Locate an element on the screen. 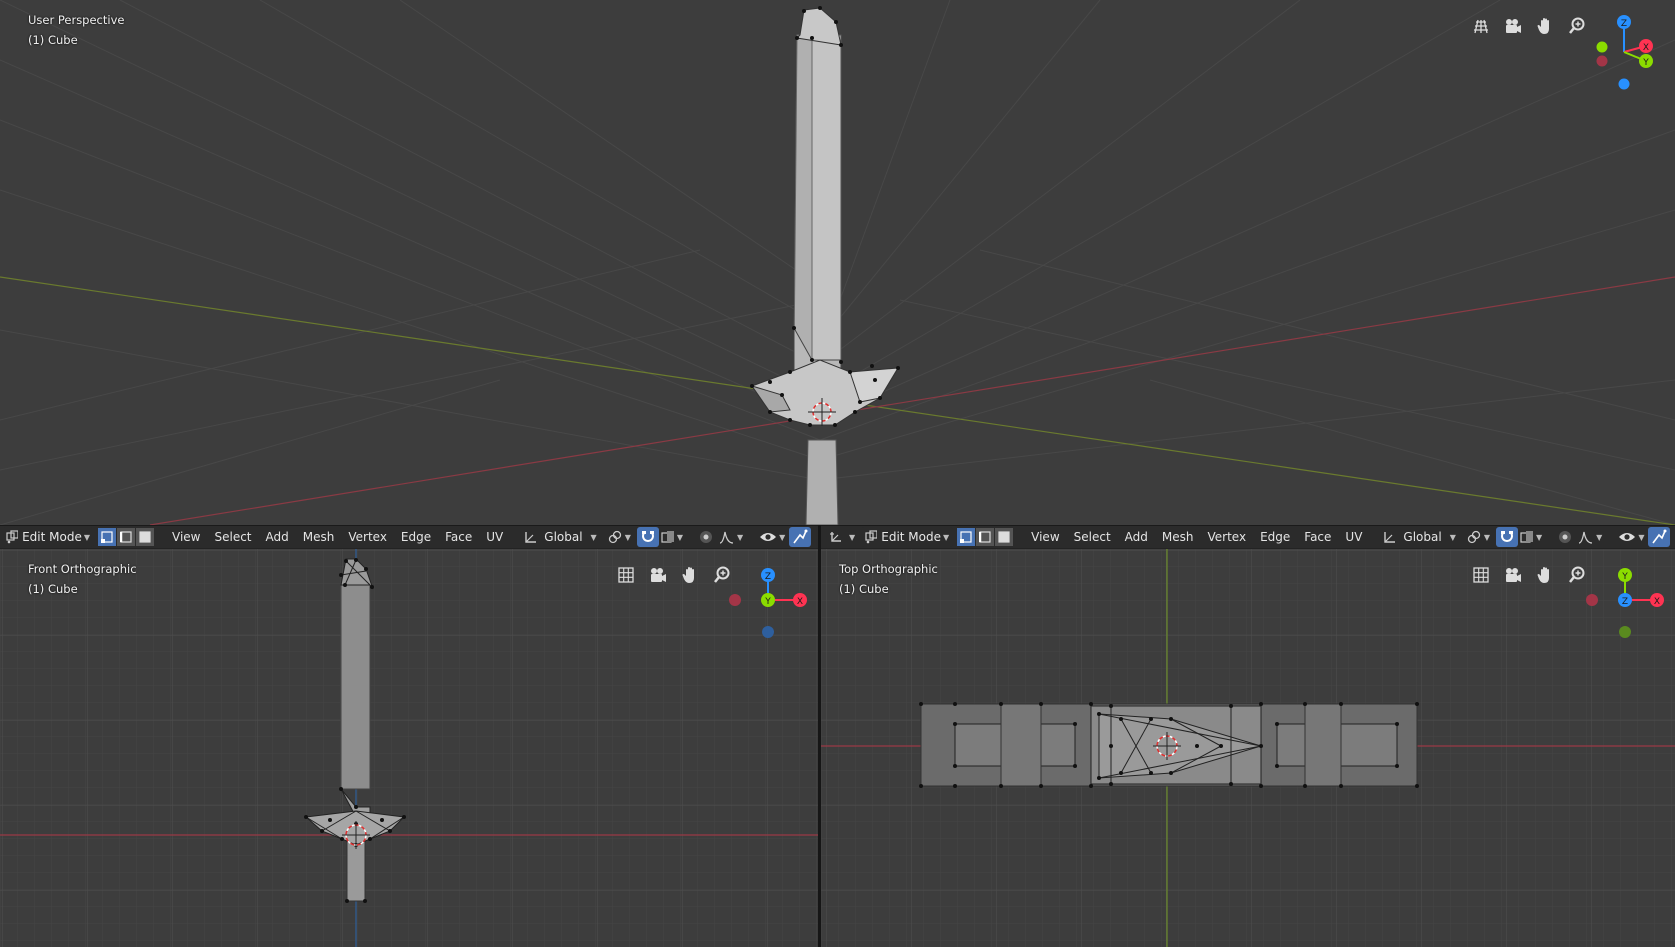 The height and width of the screenshot is (947, 1675). sword-mesh is located at coordinates (825, 265).